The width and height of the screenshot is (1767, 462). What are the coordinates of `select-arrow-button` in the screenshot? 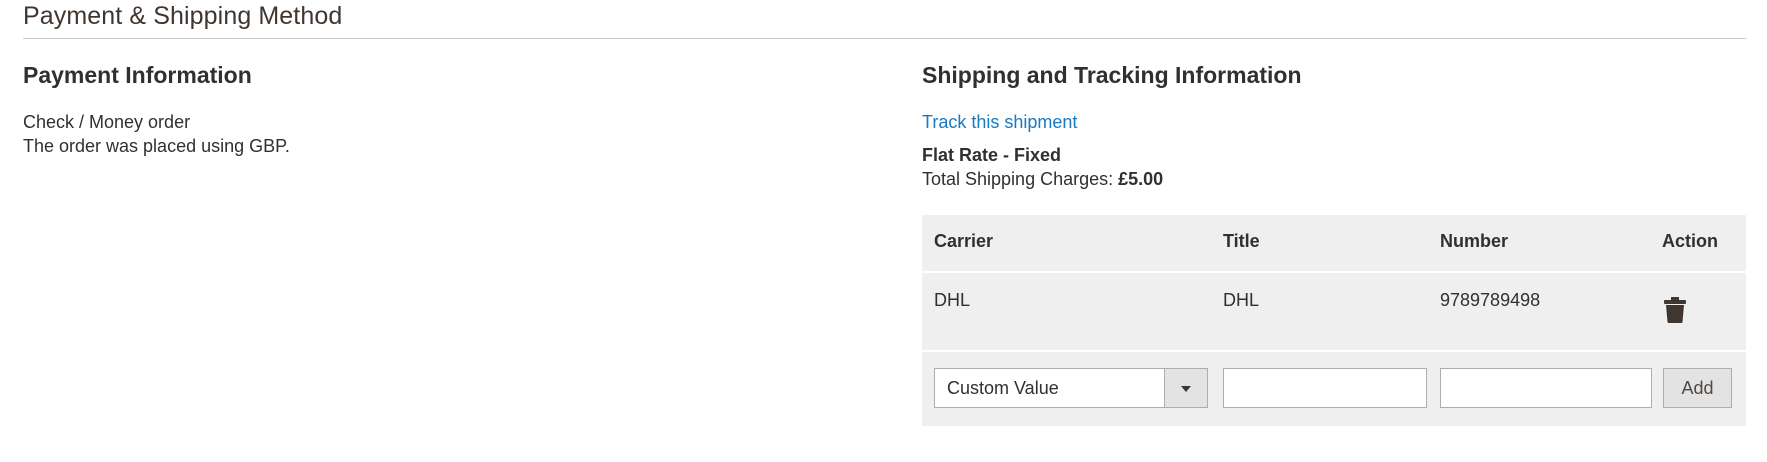 It's located at (1185, 388).